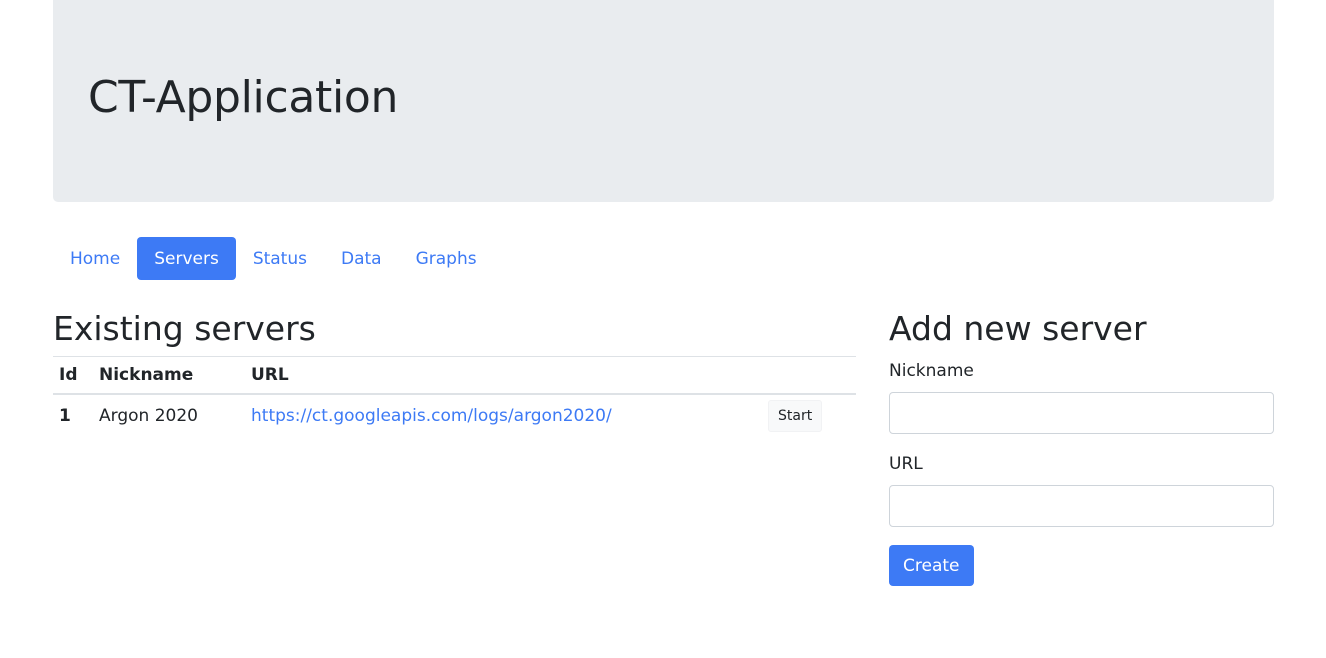  I want to click on column-header-action, so click(806, 376).